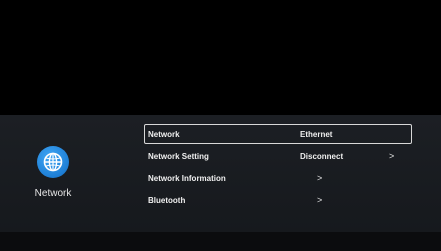  Describe the element at coordinates (164, 134) in the screenshot. I see `menu-item-label: Network` at that location.